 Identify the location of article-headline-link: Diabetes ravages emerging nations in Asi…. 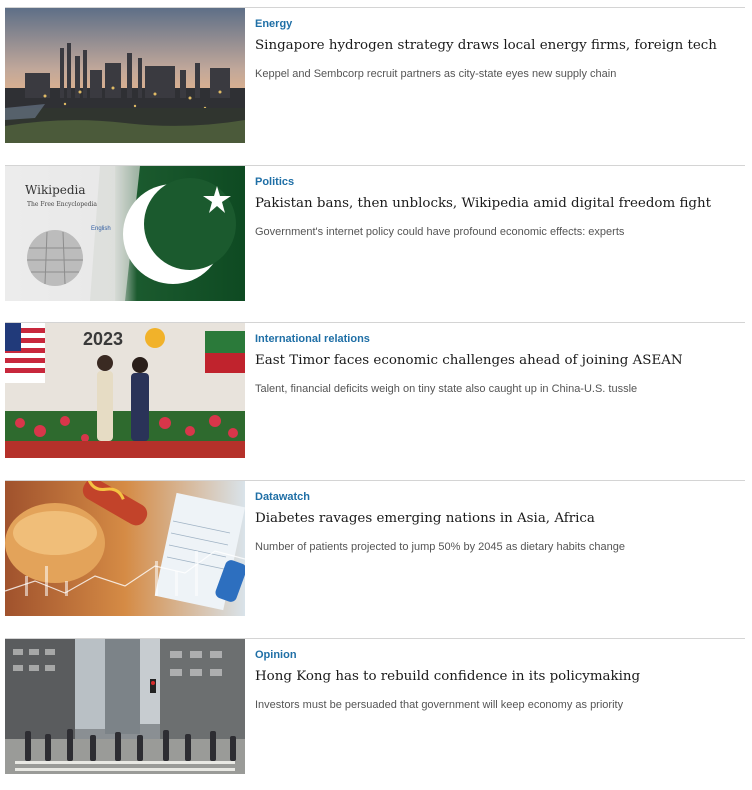
(500, 519).